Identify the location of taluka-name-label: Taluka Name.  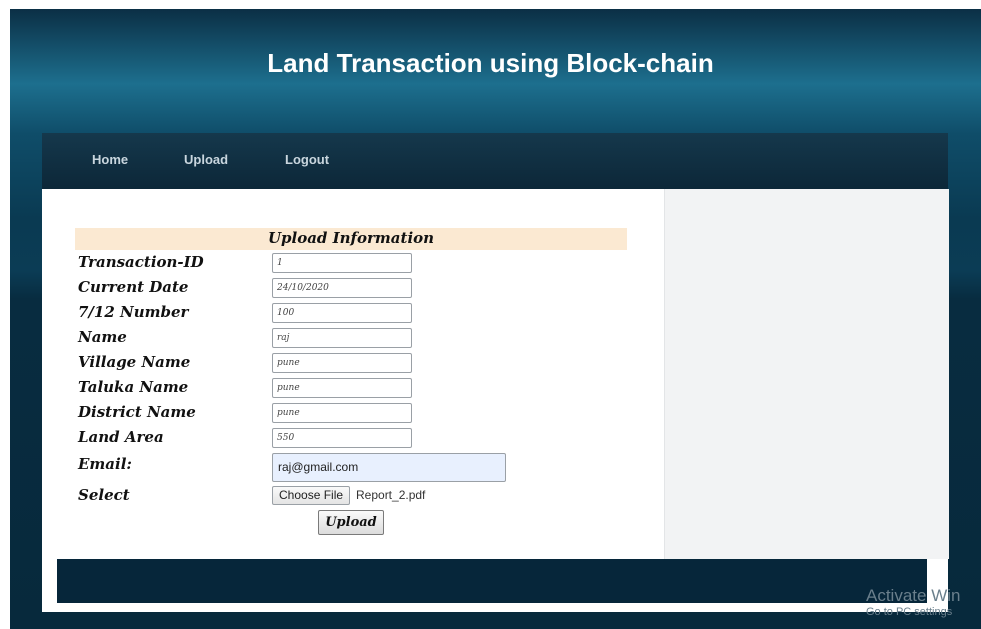
(133, 387).